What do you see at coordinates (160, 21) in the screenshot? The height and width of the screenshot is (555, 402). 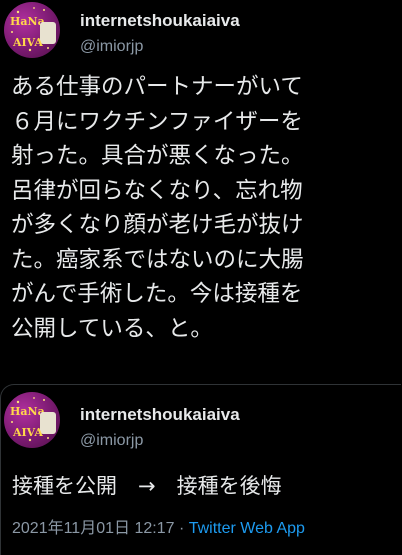 I see `display-name: internetshoukaiaiva` at bounding box center [160, 21].